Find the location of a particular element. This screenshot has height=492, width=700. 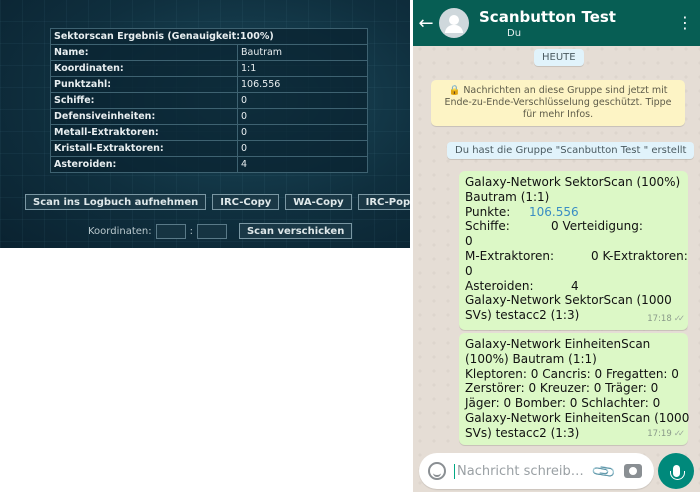

overflow-menu-icon: ⋮ is located at coordinates (685, 23).